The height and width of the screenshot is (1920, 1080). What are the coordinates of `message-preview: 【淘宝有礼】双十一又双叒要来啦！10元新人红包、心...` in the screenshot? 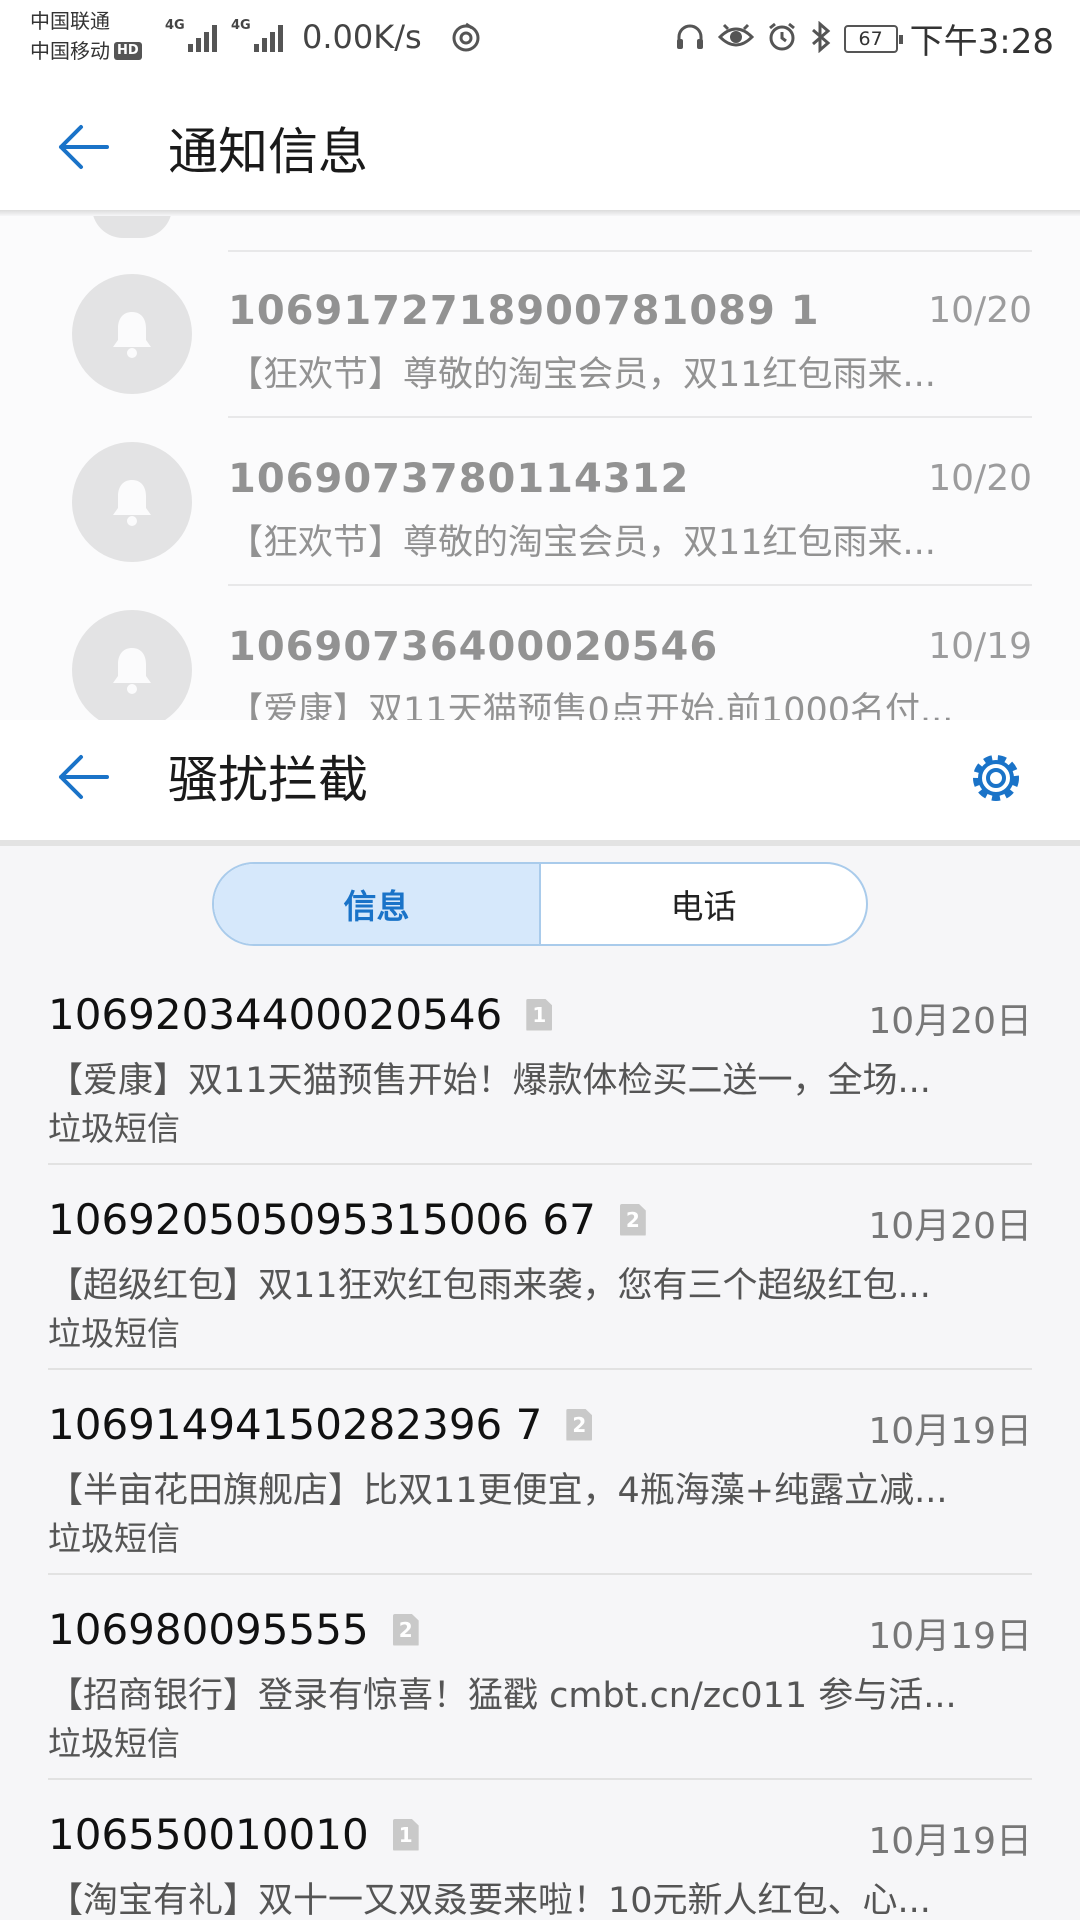 It's located at (489, 1900).